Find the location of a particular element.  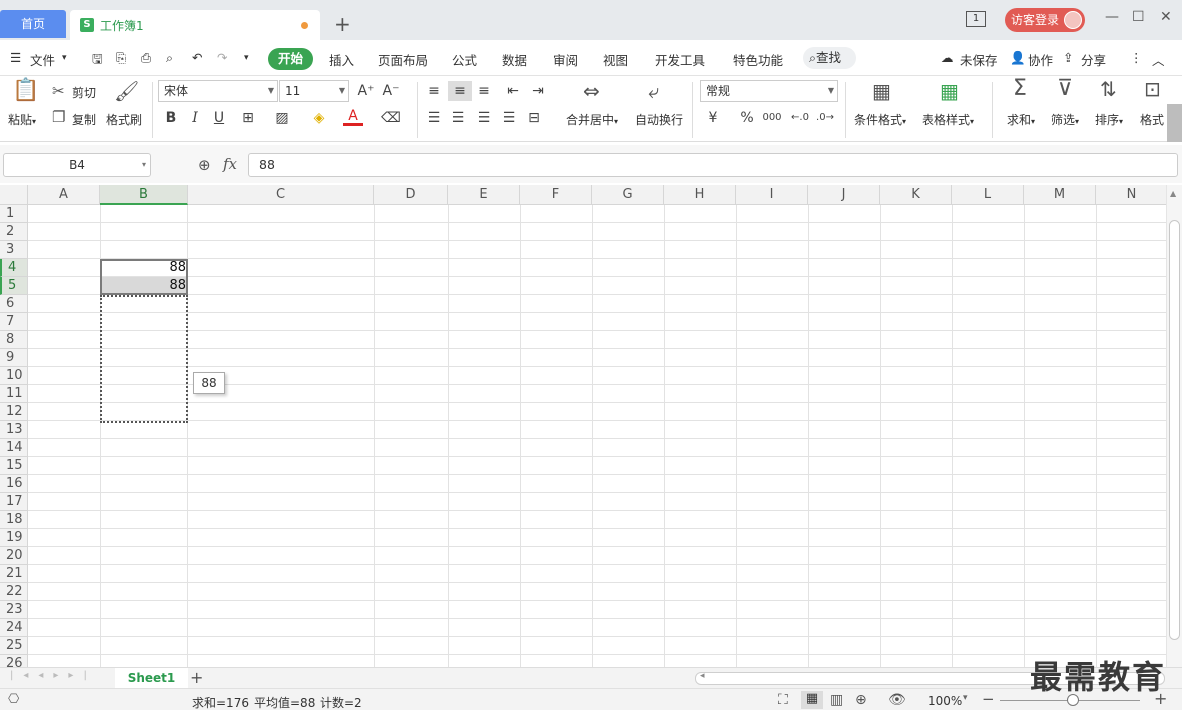

justify-icon: ☰ is located at coordinates (509, 118).